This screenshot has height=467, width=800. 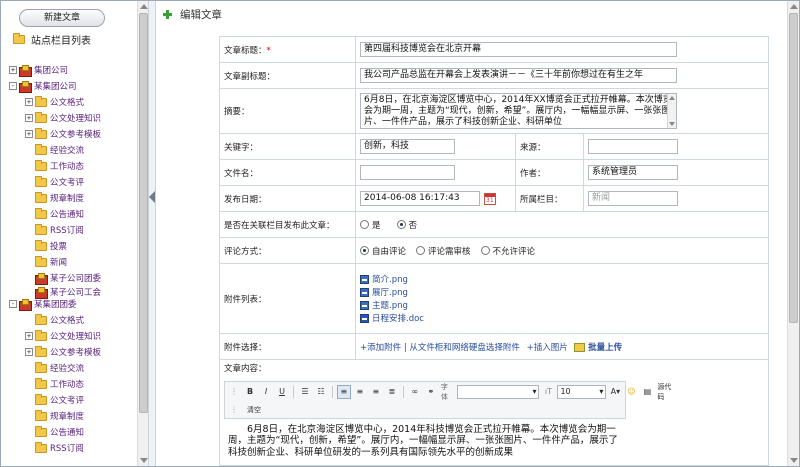 I want to click on source-code-icon: ▤, so click(x=647, y=392).